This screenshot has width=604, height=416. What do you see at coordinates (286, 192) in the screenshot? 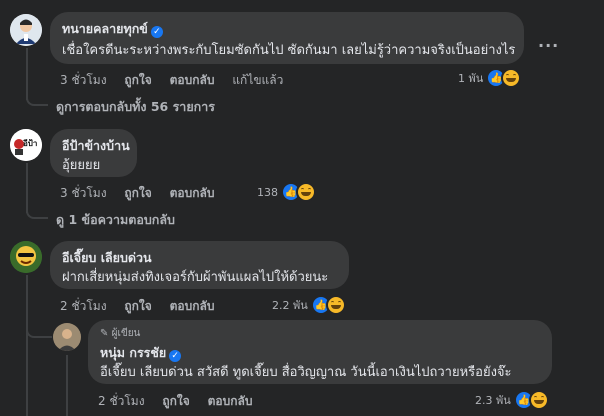
I see `reaction-summary: 138 👍` at bounding box center [286, 192].